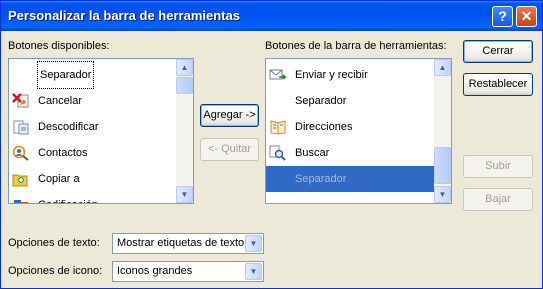 This screenshot has height=289, width=543. Describe the element at coordinates (278, 74) in the screenshot. I see `send-receive-icon` at that location.